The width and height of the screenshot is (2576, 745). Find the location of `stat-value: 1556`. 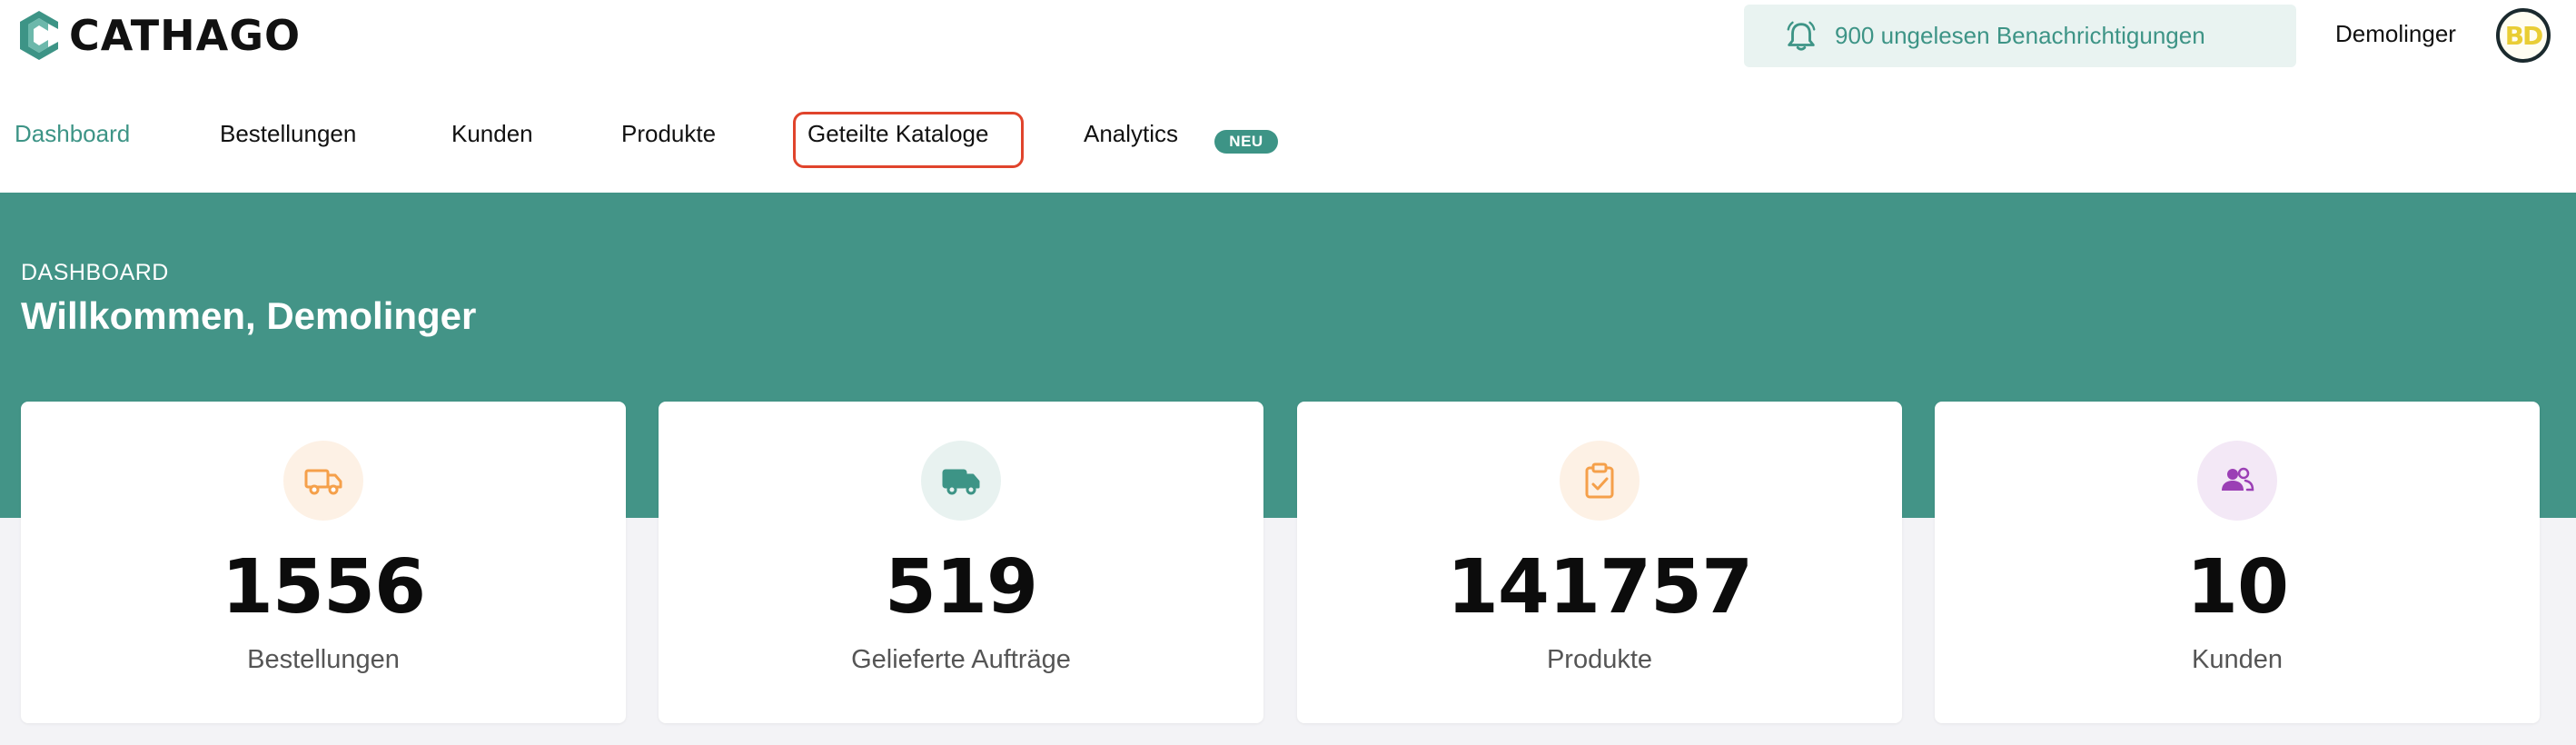

stat-value: 1556 is located at coordinates (323, 587).